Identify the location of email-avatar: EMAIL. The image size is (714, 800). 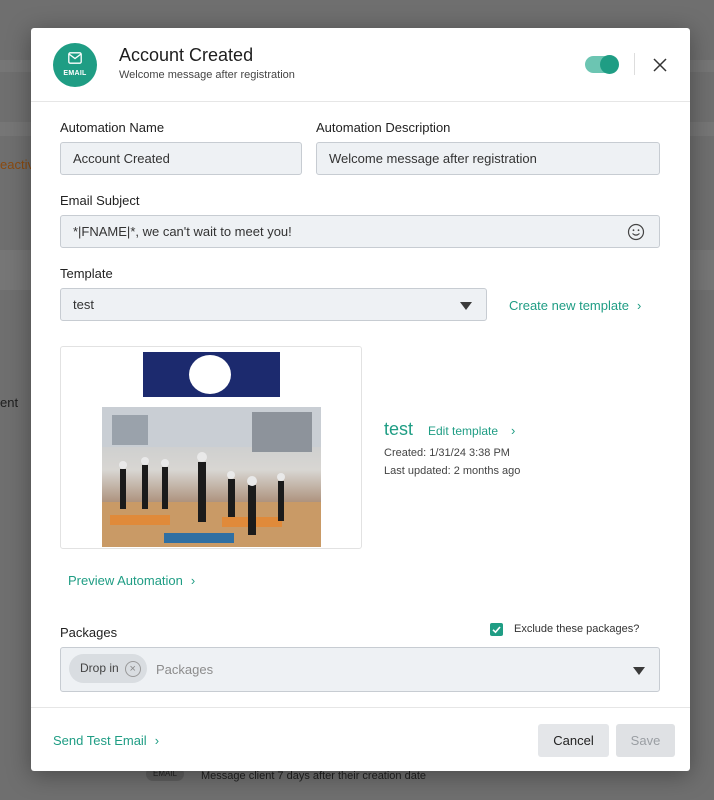
(75, 65).